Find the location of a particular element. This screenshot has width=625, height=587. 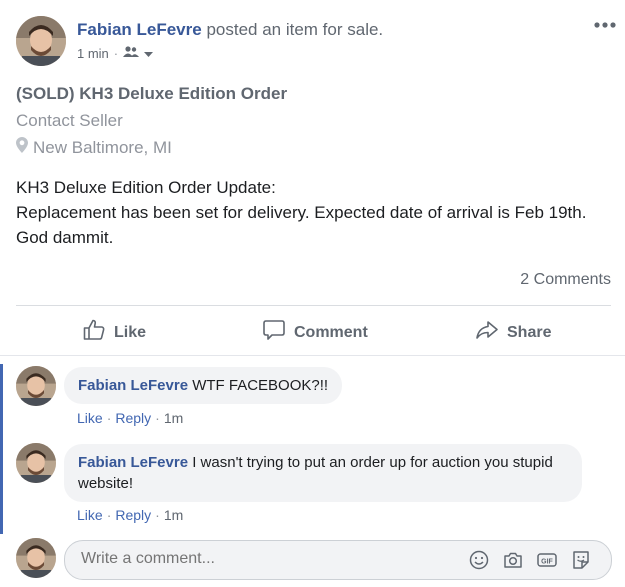

current-user-avatar is located at coordinates (36, 558).